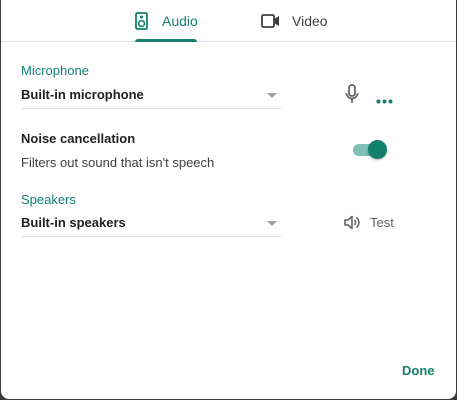 Image resolution: width=457 pixels, height=400 pixels. Describe the element at coordinates (141, 20) in the screenshot. I see `speaker-icon` at that location.